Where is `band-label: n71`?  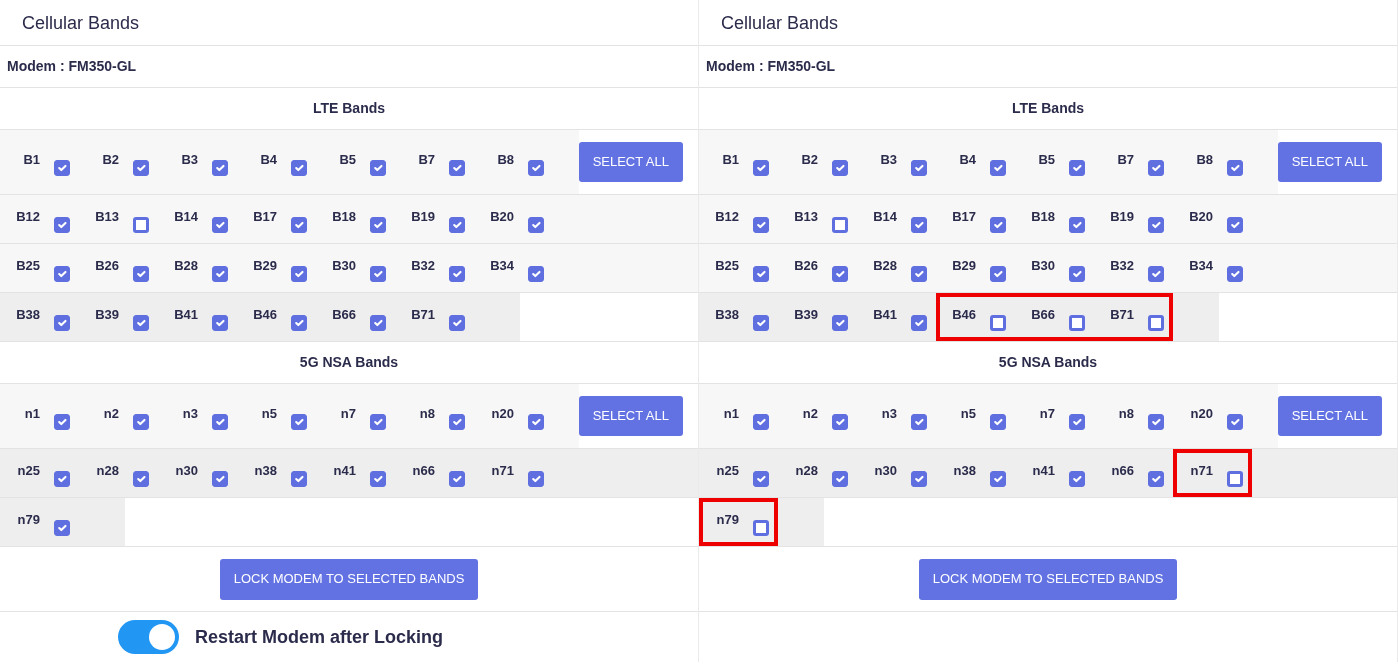
band-label: n71 is located at coordinates (502, 470).